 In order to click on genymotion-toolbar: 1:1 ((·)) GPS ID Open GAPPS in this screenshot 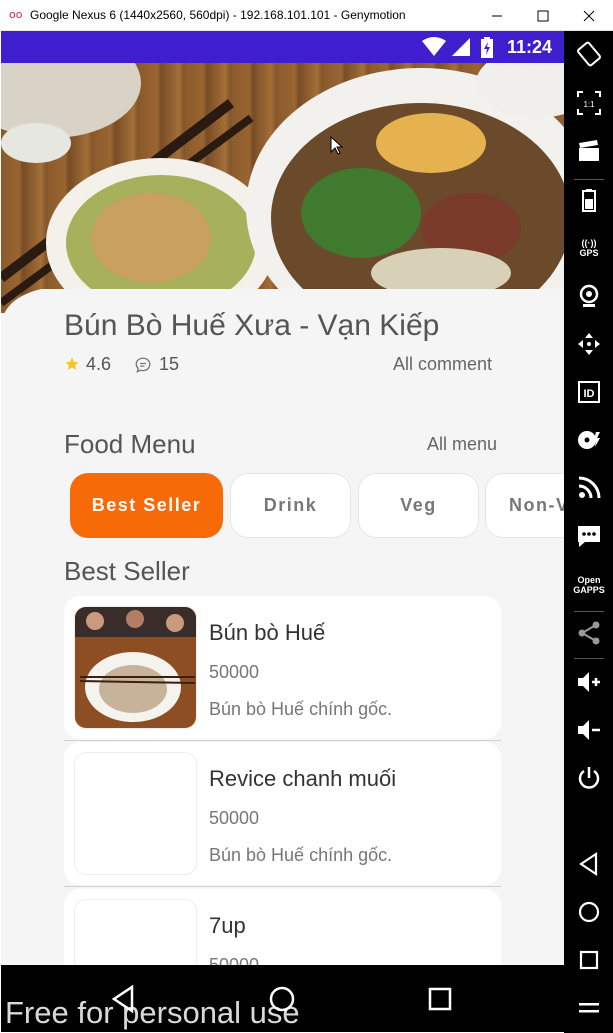, I will do `click(588, 532)`.